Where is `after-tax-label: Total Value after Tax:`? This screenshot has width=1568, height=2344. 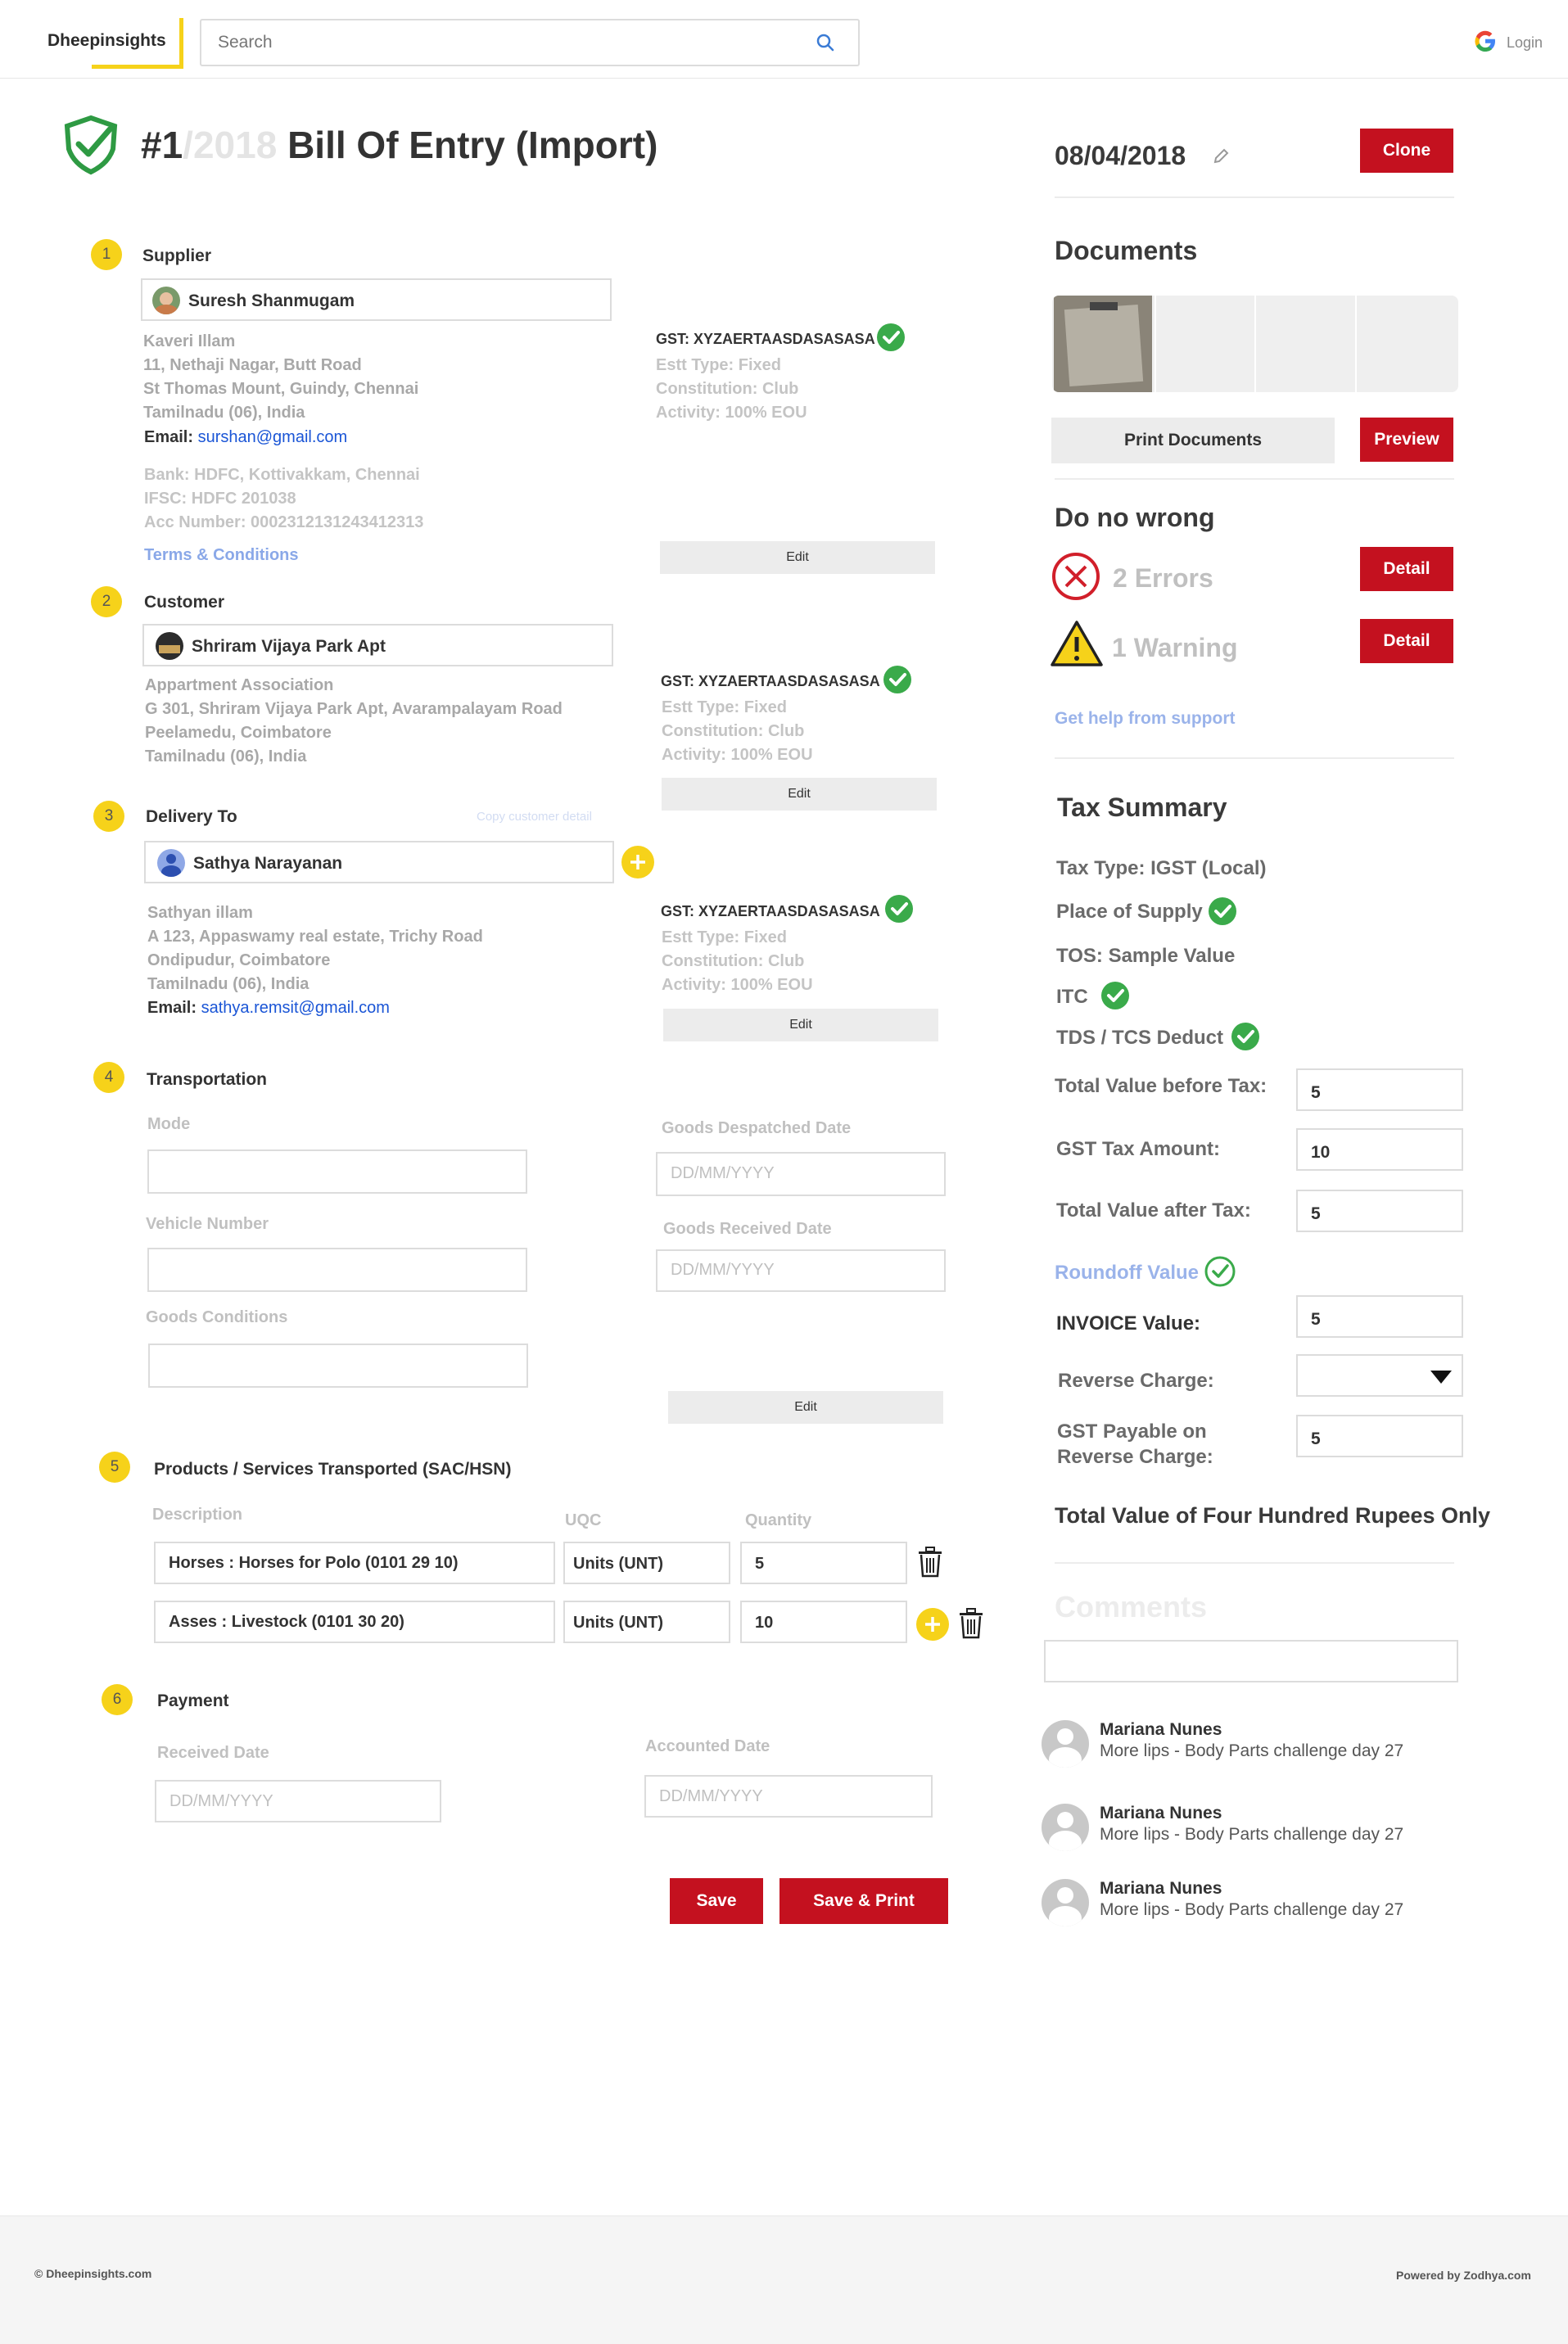
after-tax-label: Total Value after Tax: is located at coordinates (1154, 1210).